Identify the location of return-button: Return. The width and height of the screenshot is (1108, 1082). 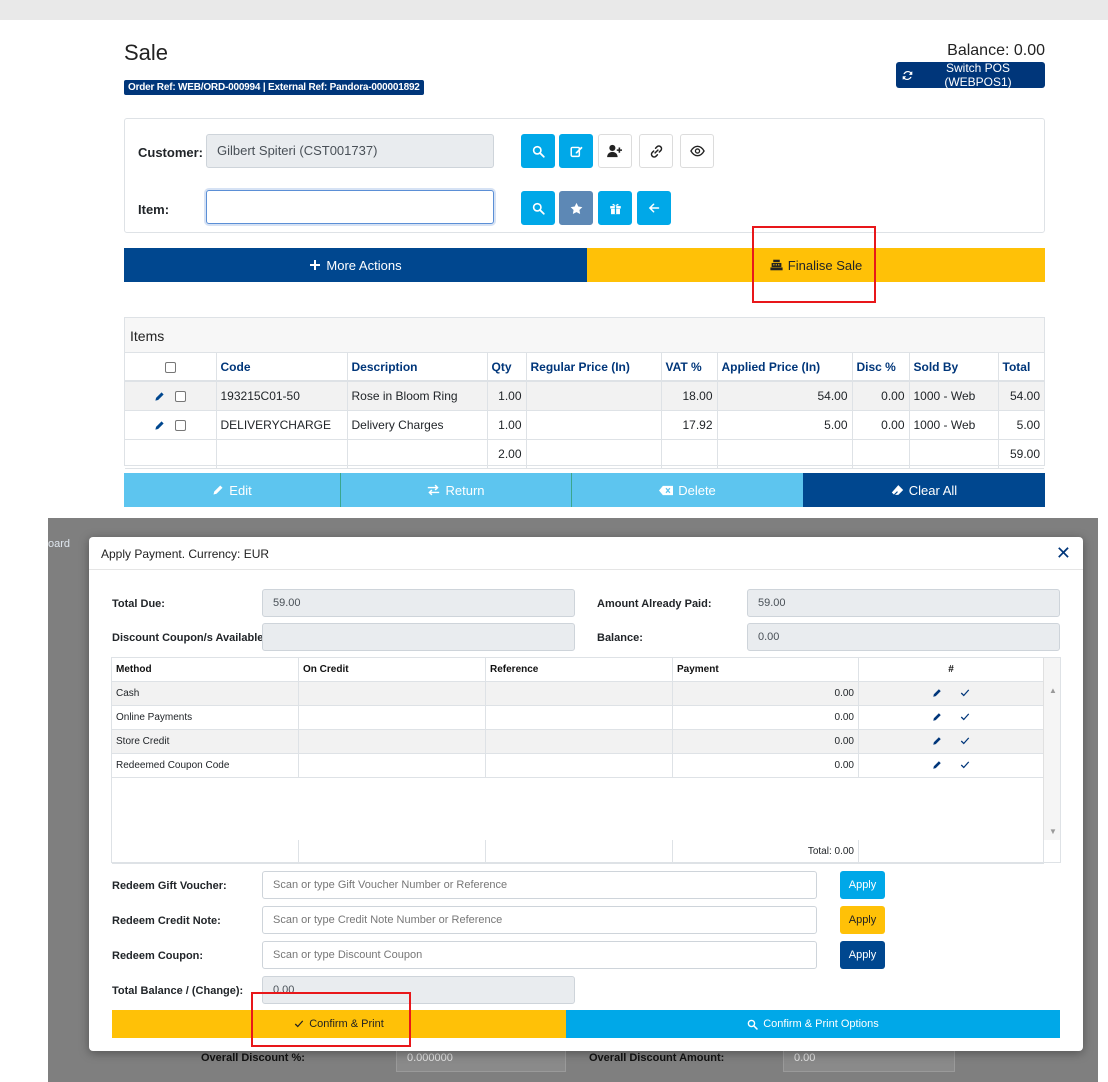
(456, 490).